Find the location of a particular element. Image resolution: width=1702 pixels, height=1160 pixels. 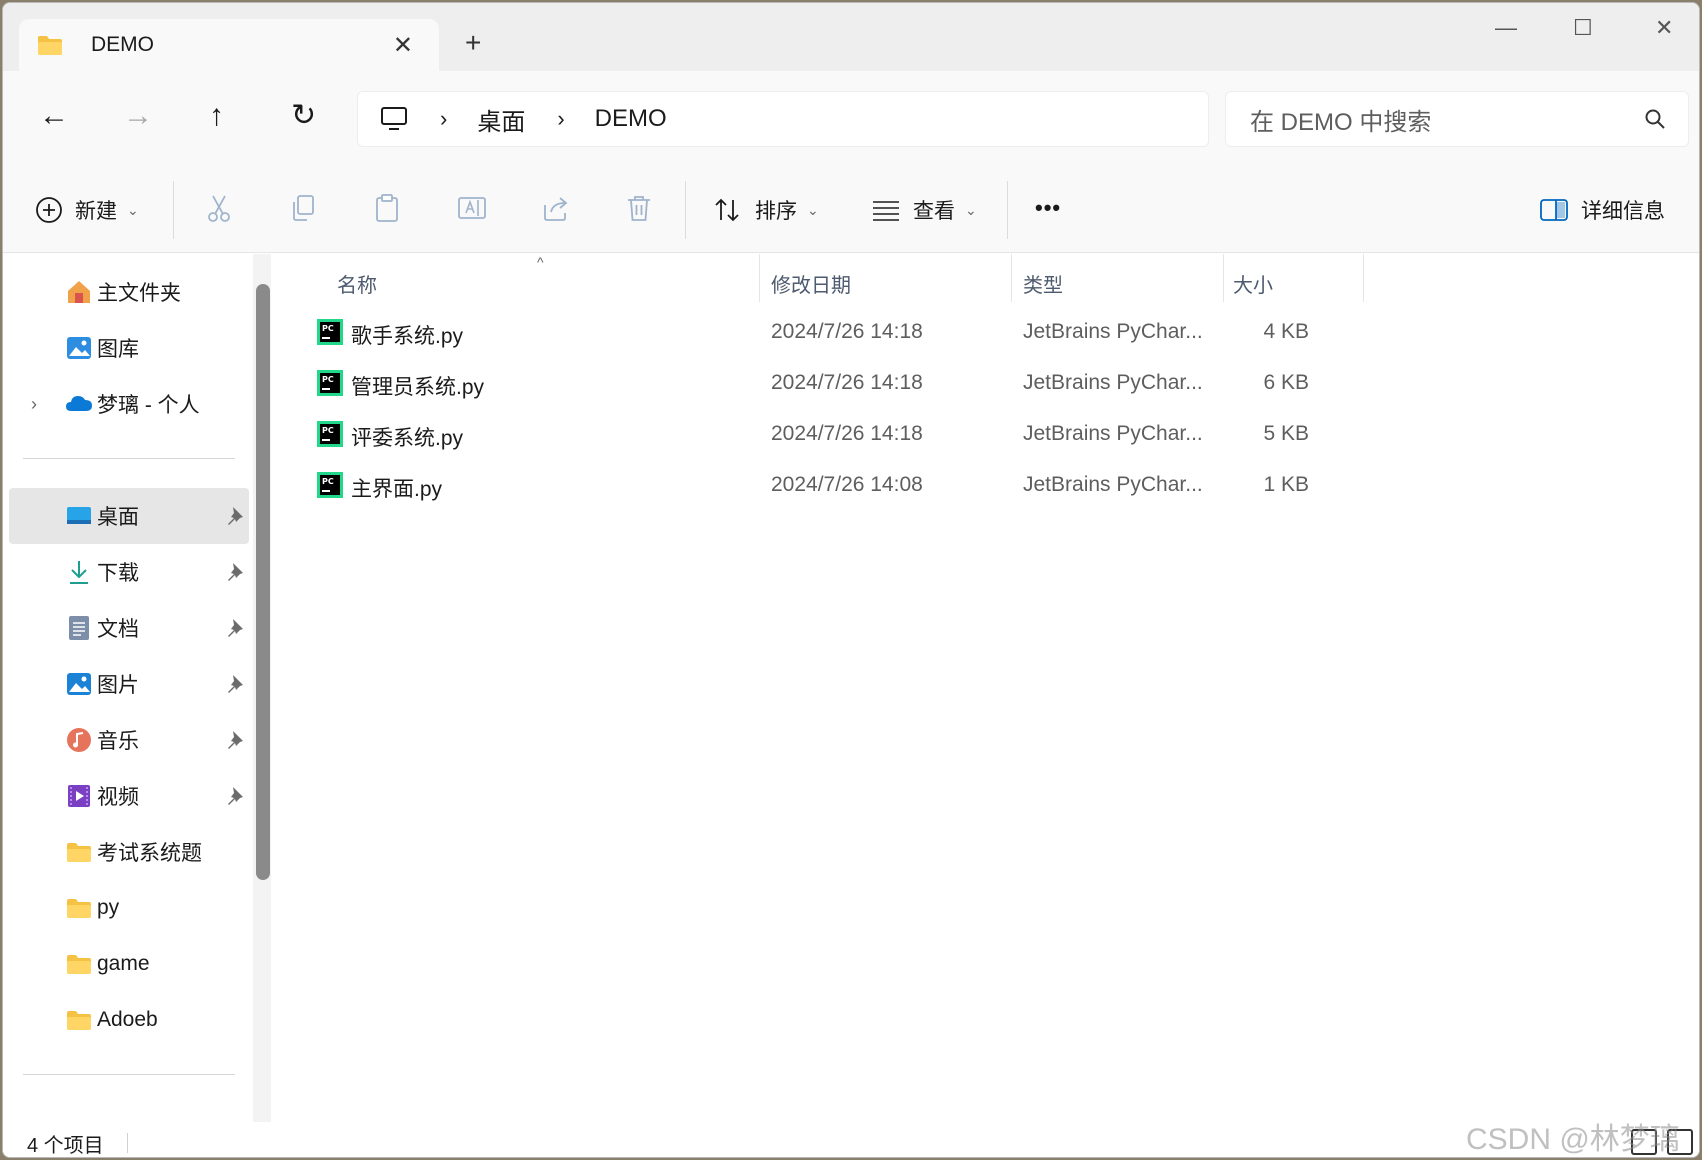

delete-icon is located at coordinates (639, 208).